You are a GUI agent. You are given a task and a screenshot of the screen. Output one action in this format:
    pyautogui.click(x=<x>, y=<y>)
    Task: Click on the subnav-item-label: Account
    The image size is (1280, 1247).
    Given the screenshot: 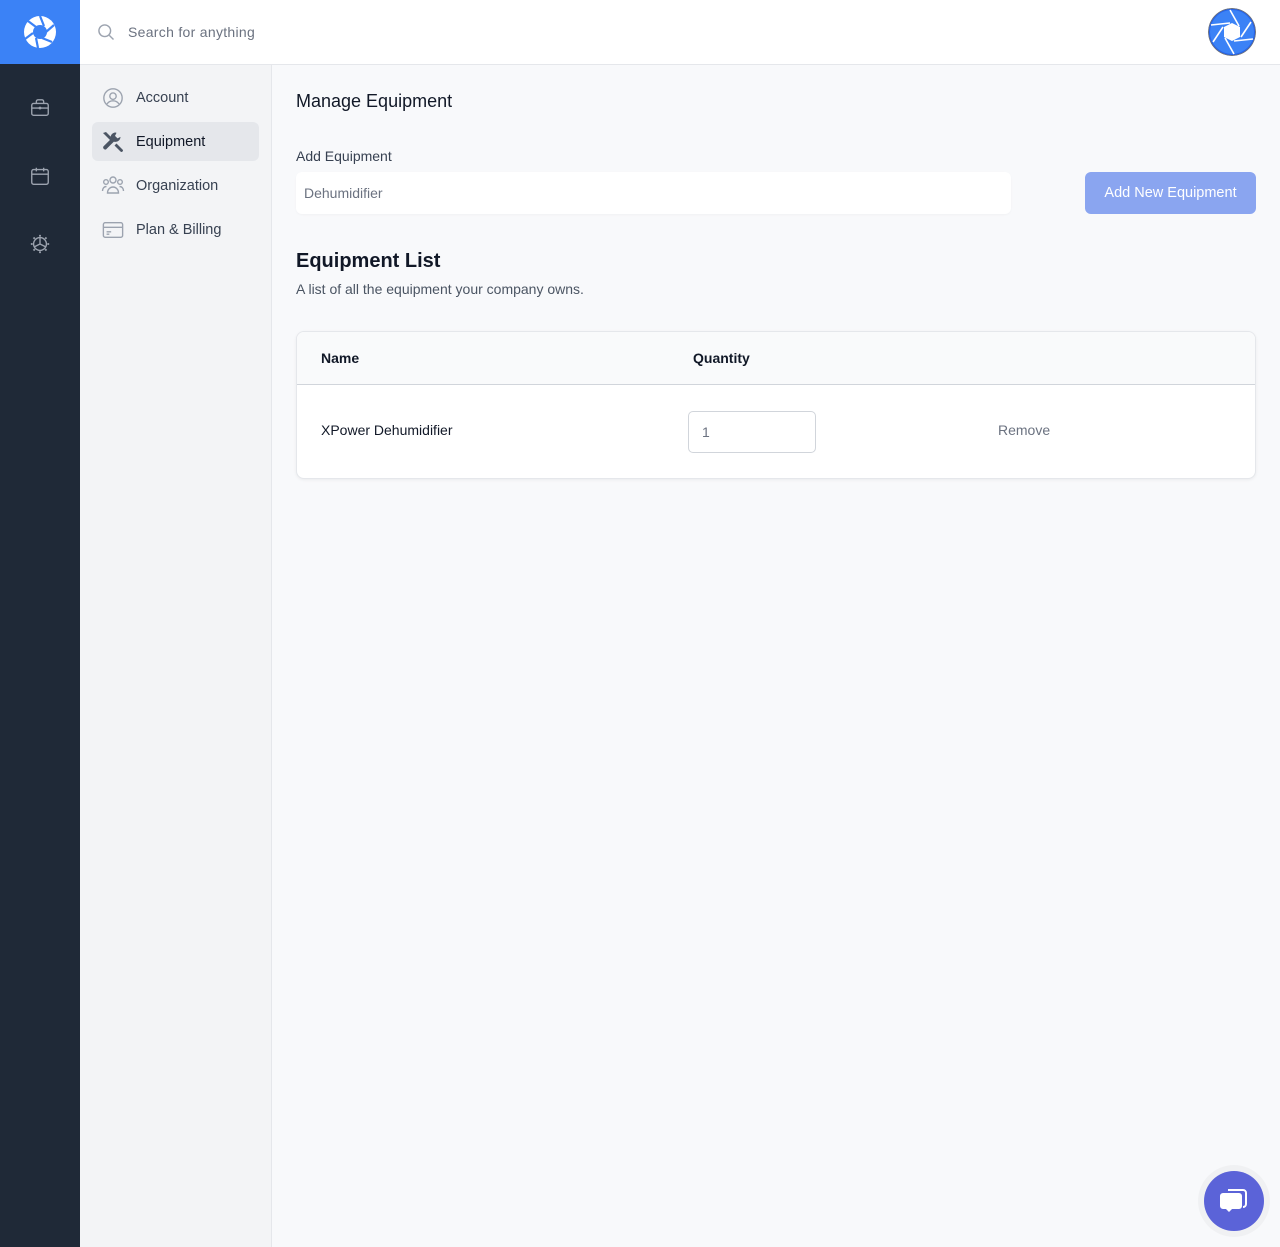 What is the action you would take?
    pyautogui.click(x=162, y=97)
    